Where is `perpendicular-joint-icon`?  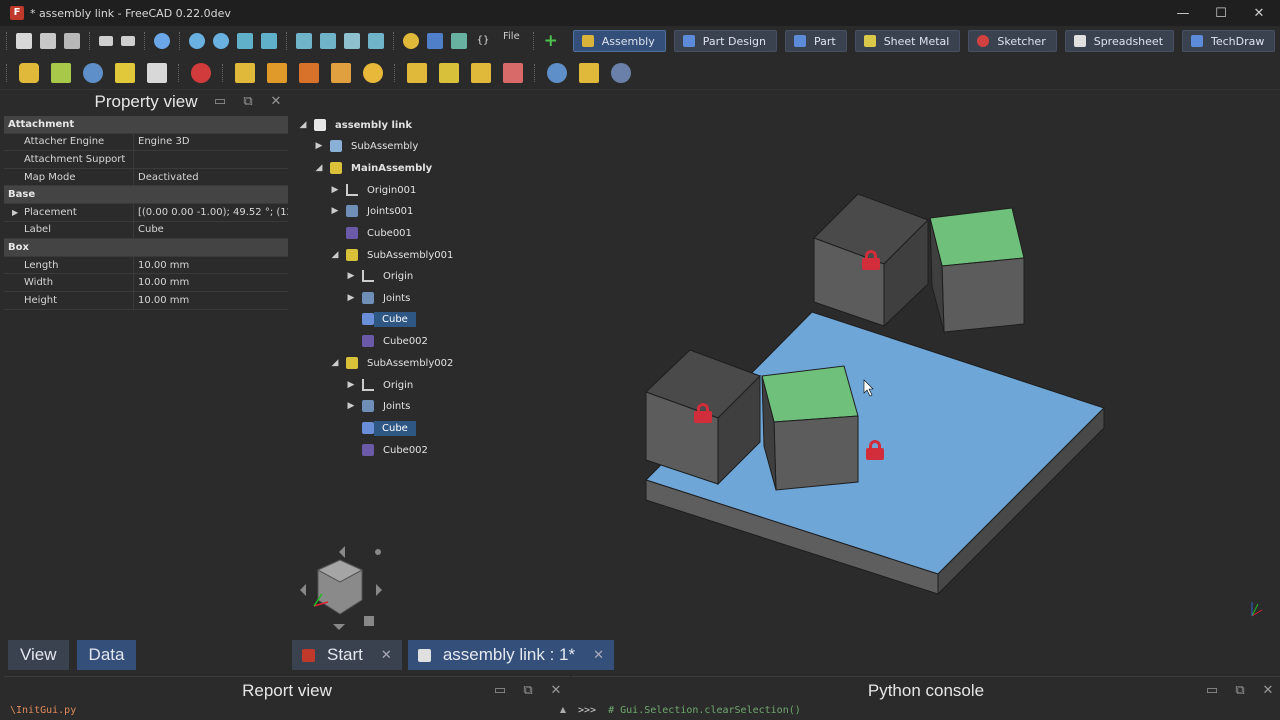
perpendicular-joint-icon is located at coordinates (449, 72).